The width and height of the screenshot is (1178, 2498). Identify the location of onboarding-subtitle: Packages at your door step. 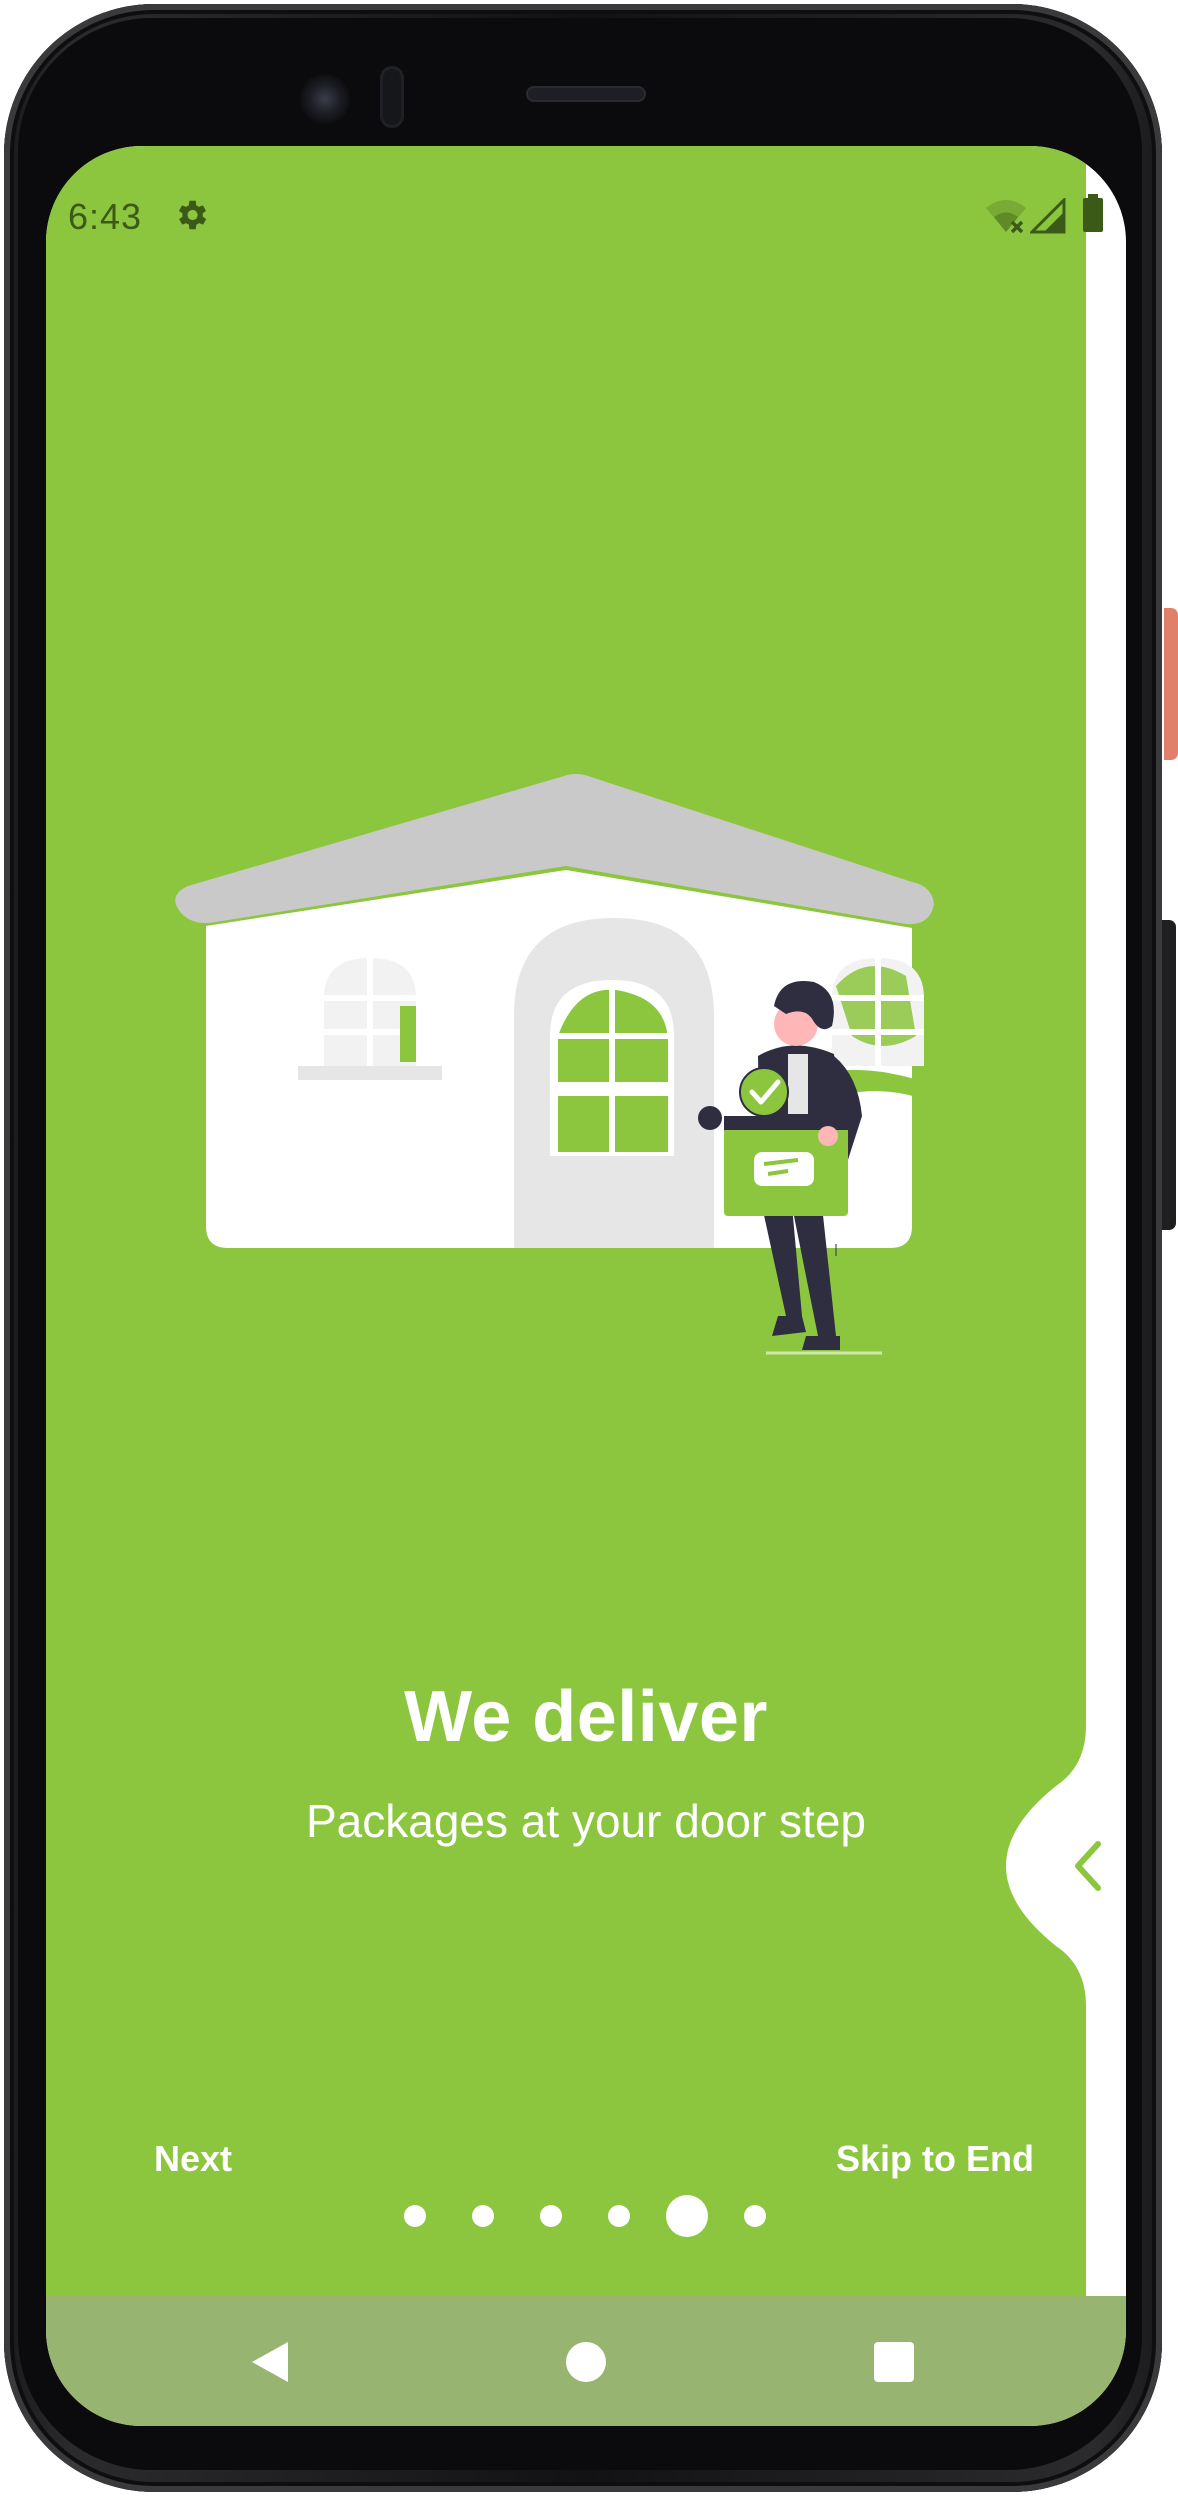
(586, 1821).